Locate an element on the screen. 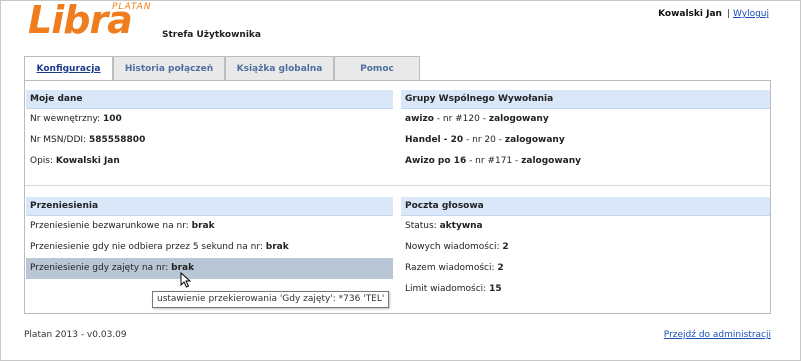  group-number: - nr #171 - is located at coordinates (494, 161).